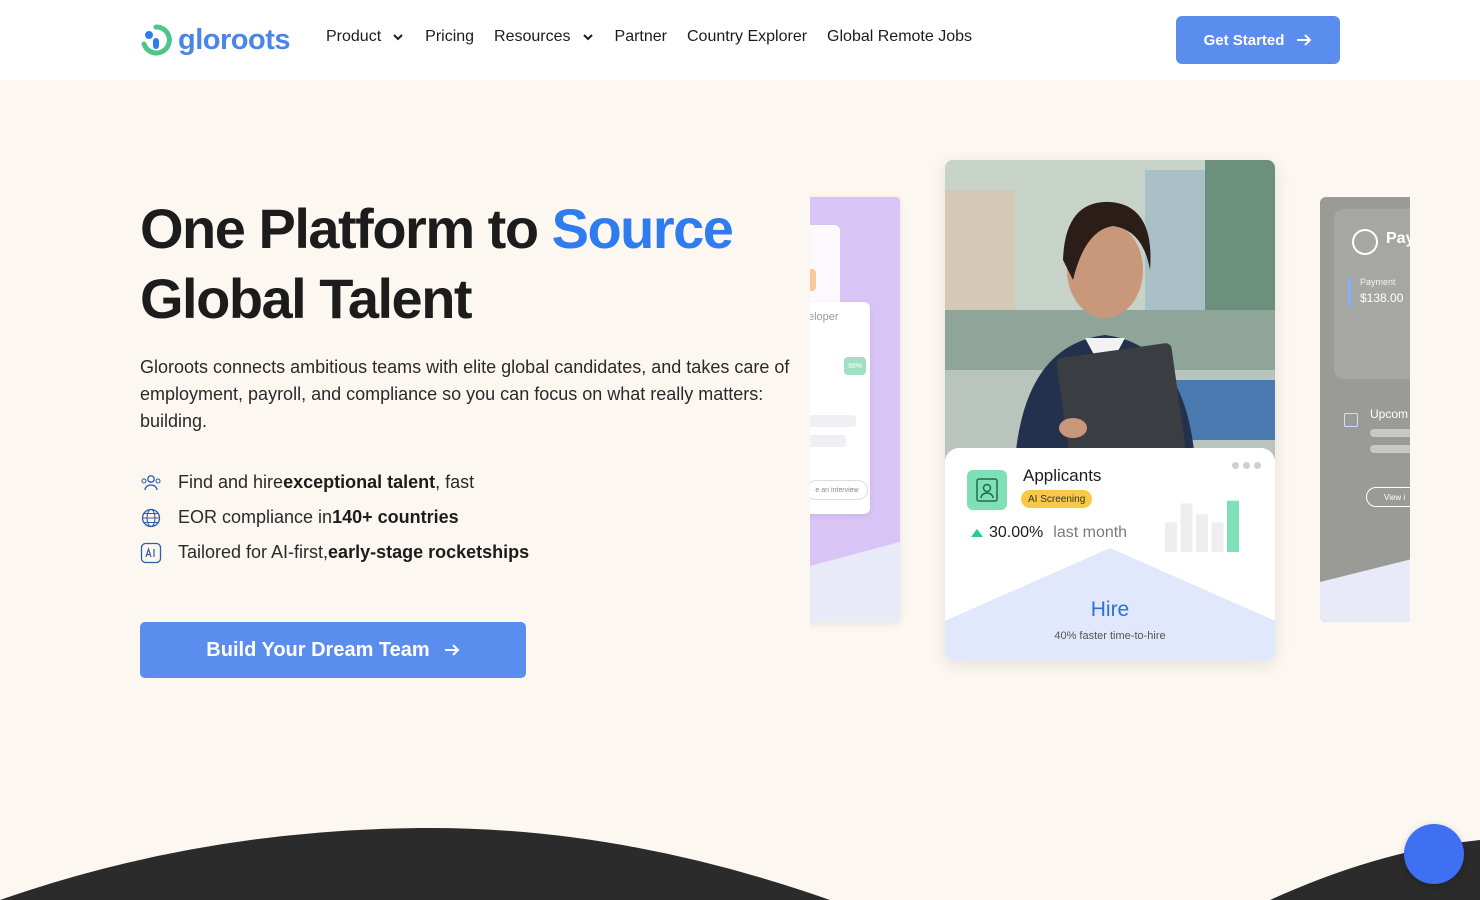 The width and height of the screenshot is (1480, 900). What do you see at coordinates (1246, 465) in the screenshot?
I see `more-options-icon` at bounding box center [1246, 465].